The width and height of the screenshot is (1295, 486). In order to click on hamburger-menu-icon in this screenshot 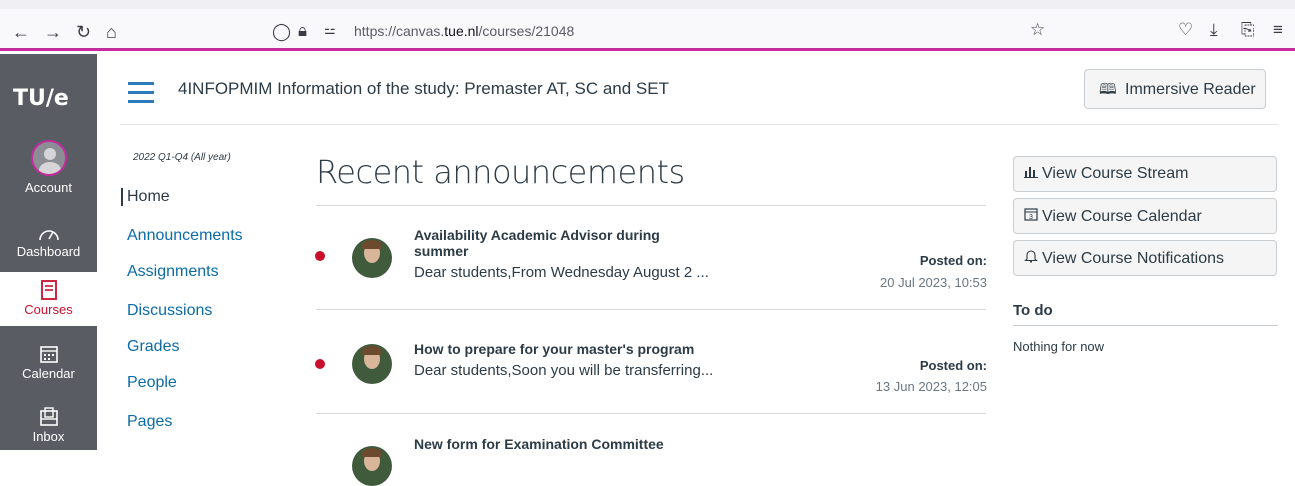, I will do `click(141, 95)`.